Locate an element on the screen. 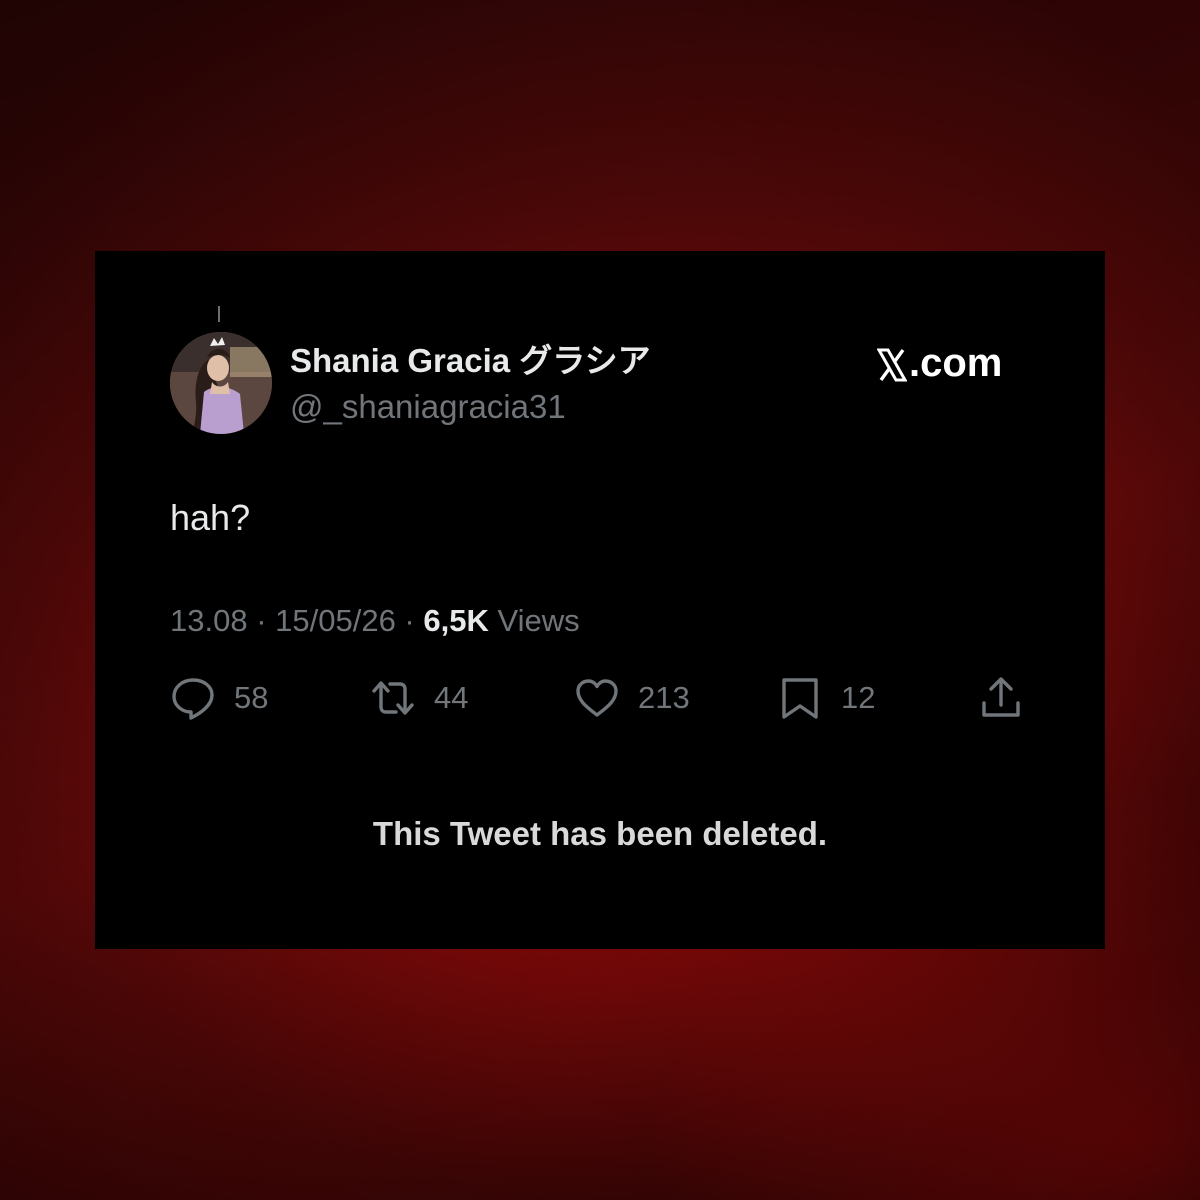 The height and width of the screenshot is (1200, 1200). tweet-time: 13.08 is located at coordinates (209, 620).